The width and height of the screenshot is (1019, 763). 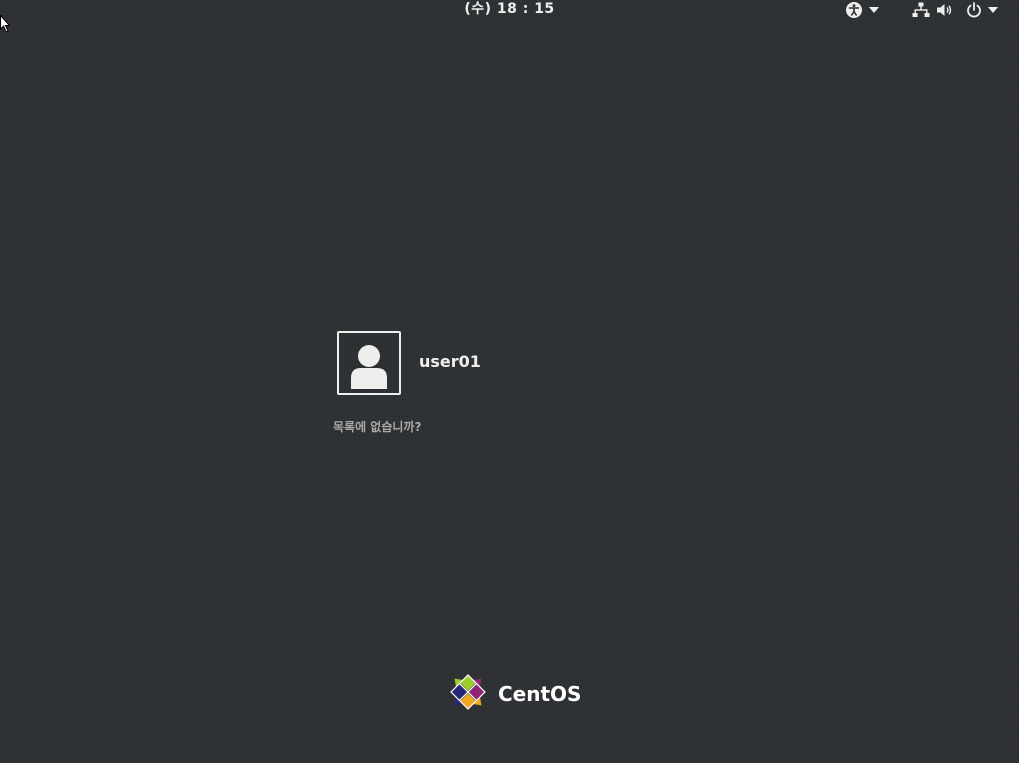 I want to click on volume-icon, so click(x=945, y=10).